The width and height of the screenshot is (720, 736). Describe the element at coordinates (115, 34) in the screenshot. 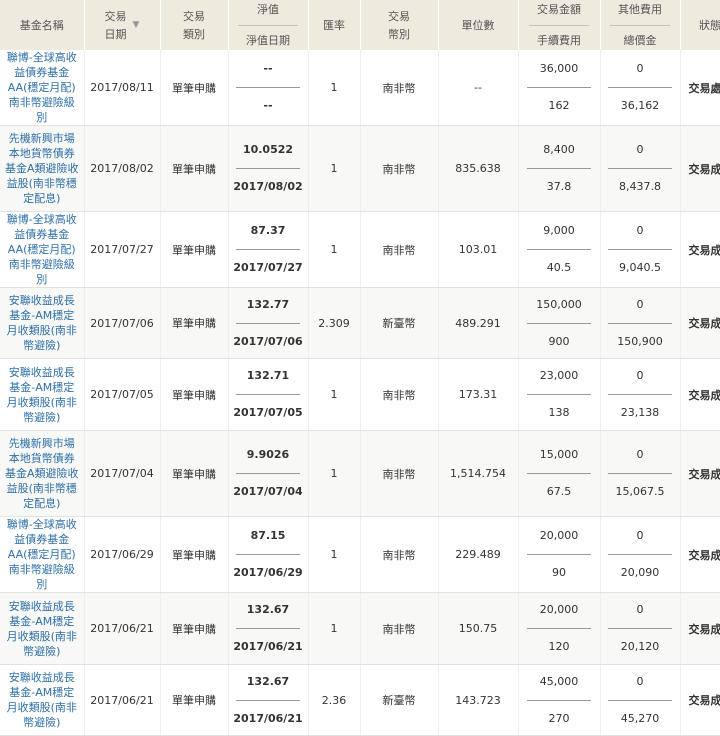

I see `header-label: 日期` at that location.